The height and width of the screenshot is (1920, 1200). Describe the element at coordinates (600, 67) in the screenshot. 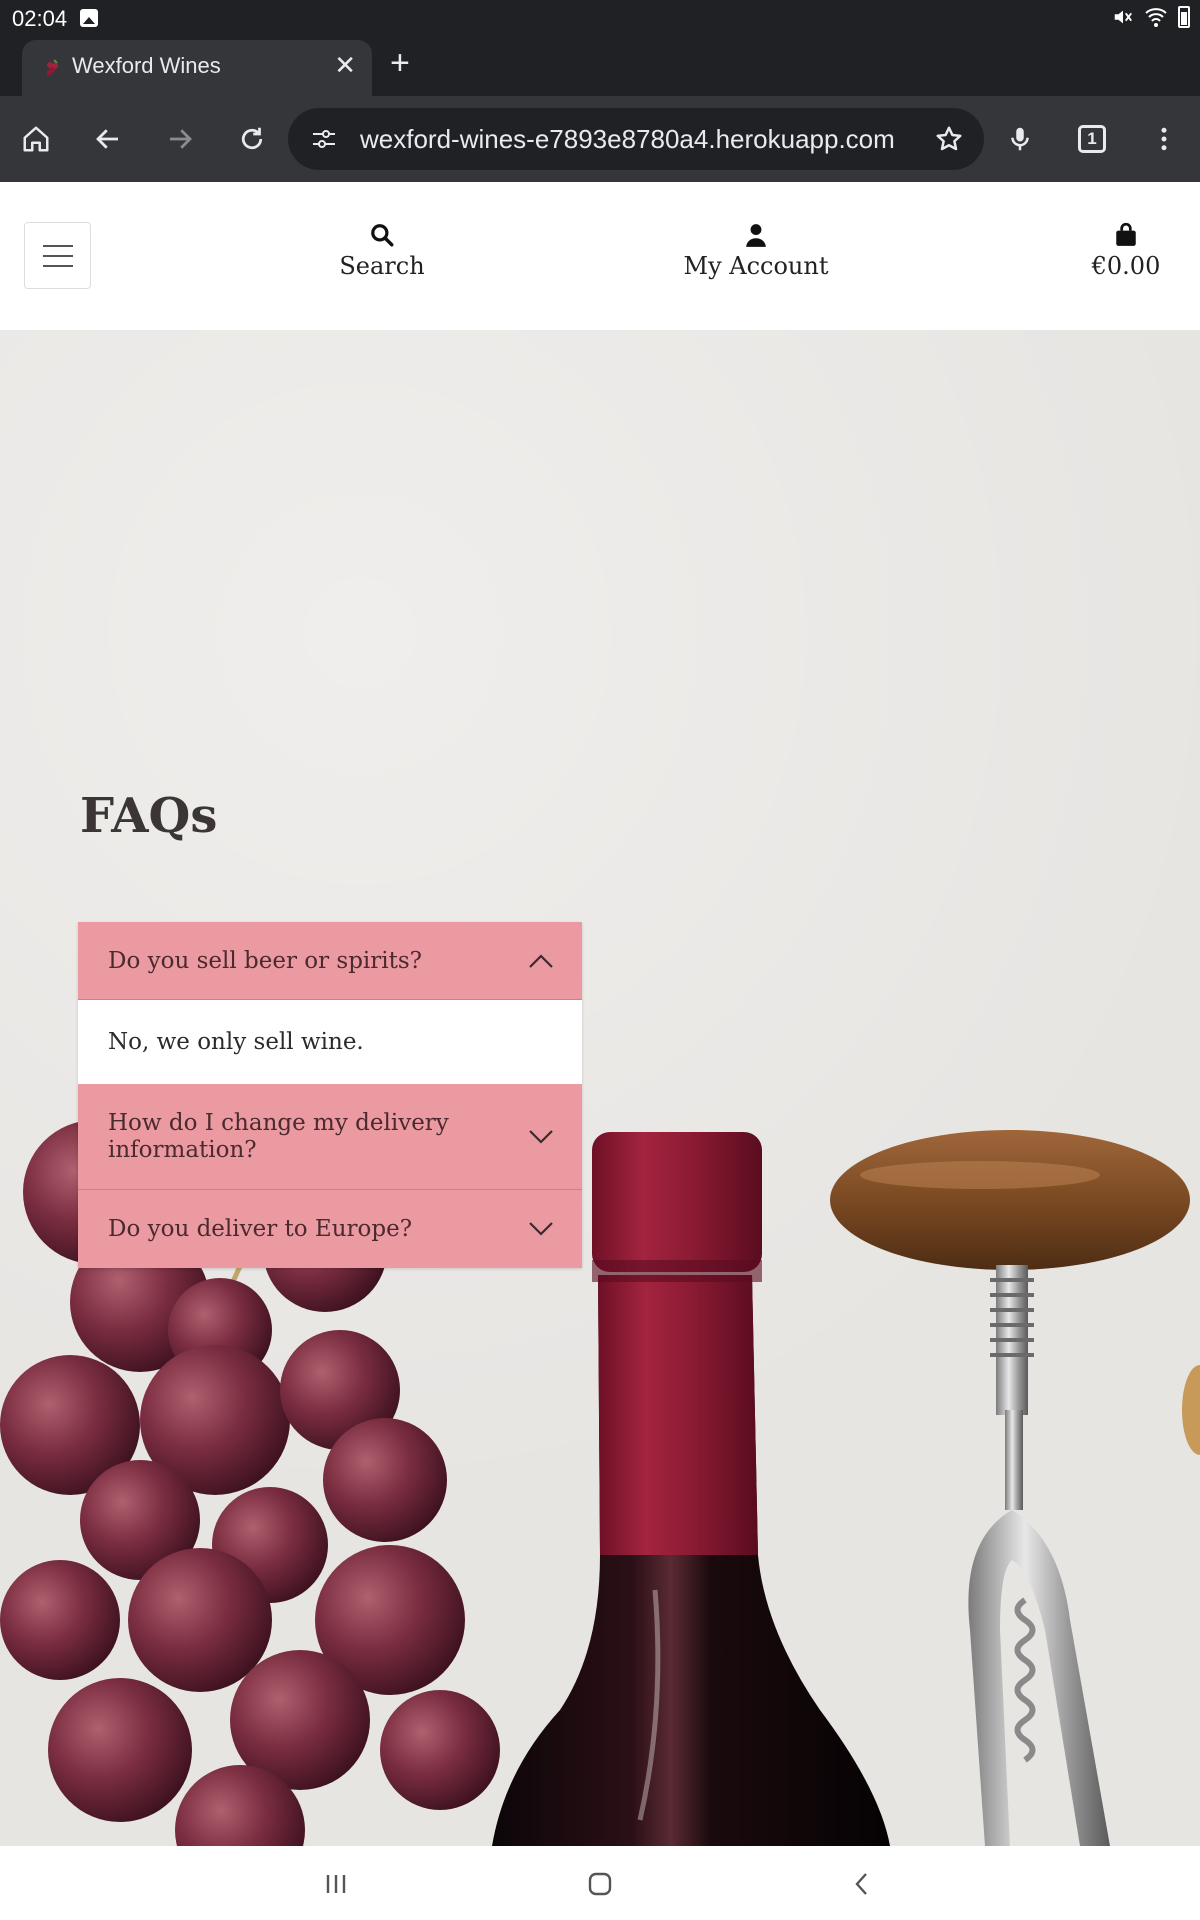

I see `tab-strip: Wexford Wines ✕ +` at that location.